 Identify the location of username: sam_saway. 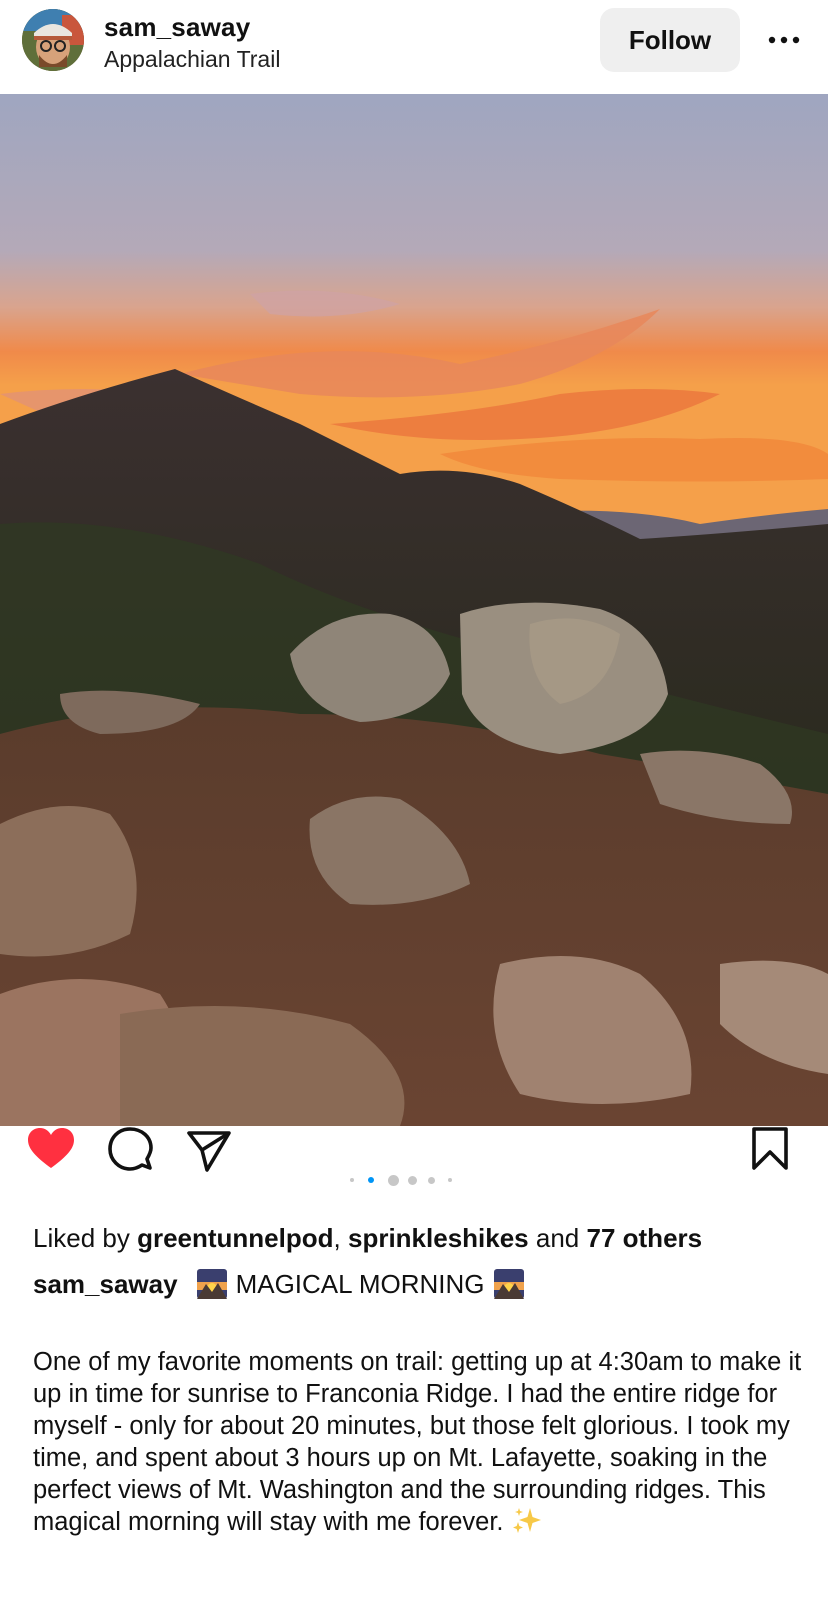
(177, 27).